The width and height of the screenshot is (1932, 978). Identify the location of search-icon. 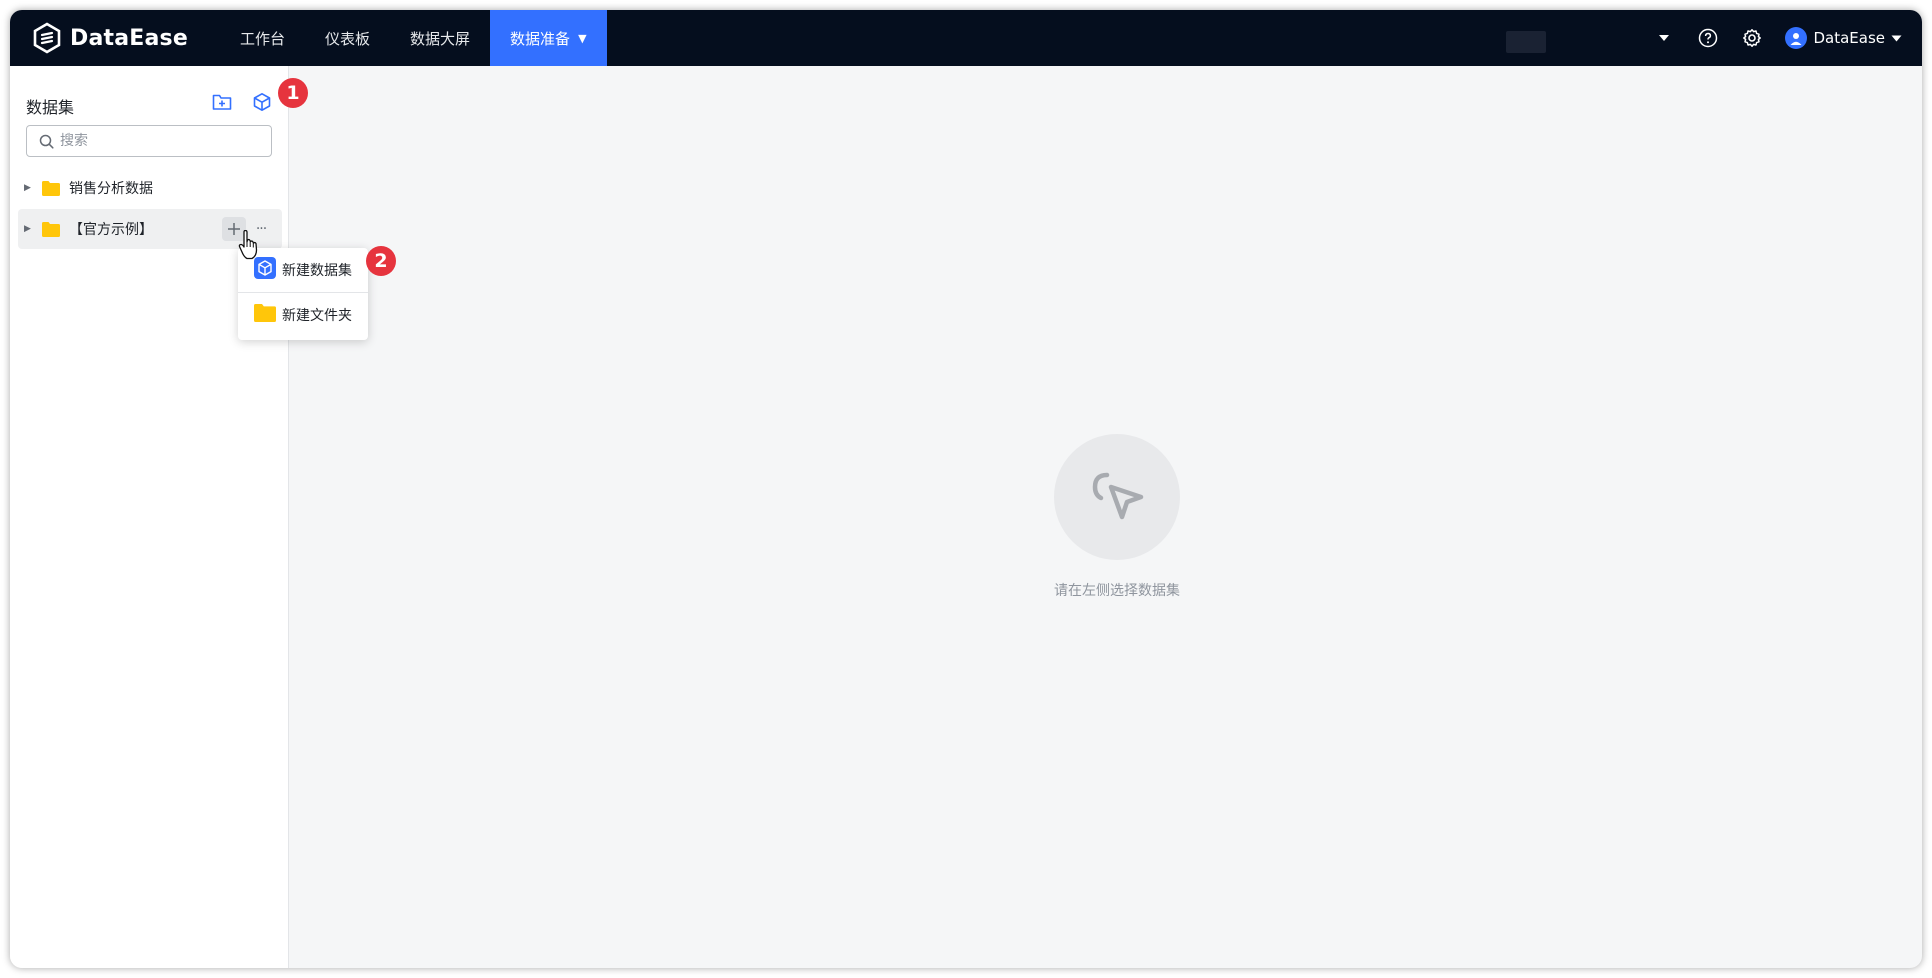
(46, 141).